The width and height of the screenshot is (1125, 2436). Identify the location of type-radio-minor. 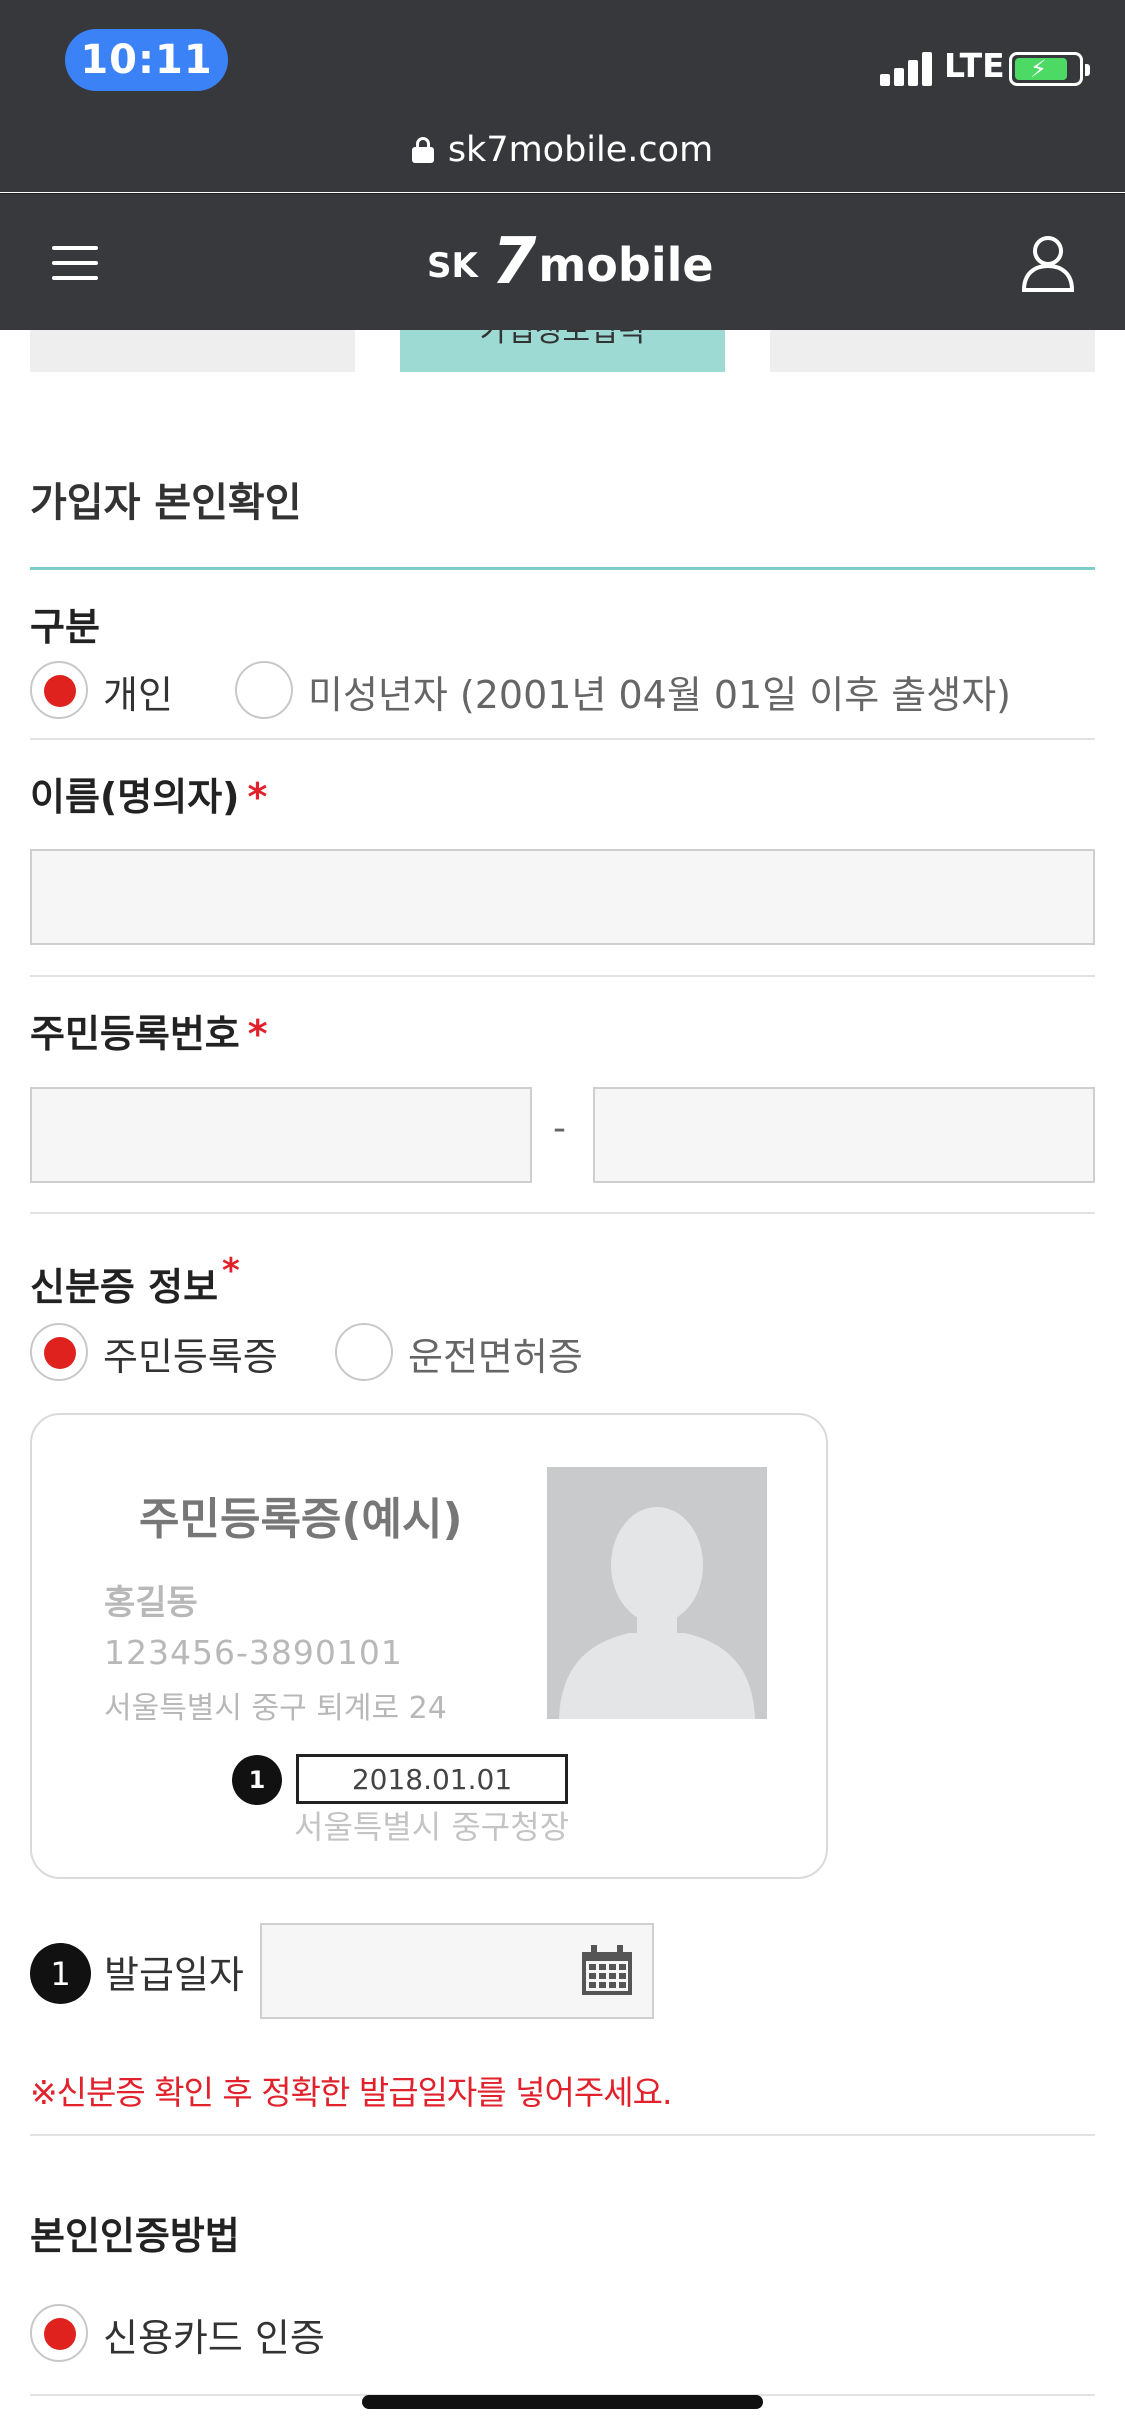
(264, 690).